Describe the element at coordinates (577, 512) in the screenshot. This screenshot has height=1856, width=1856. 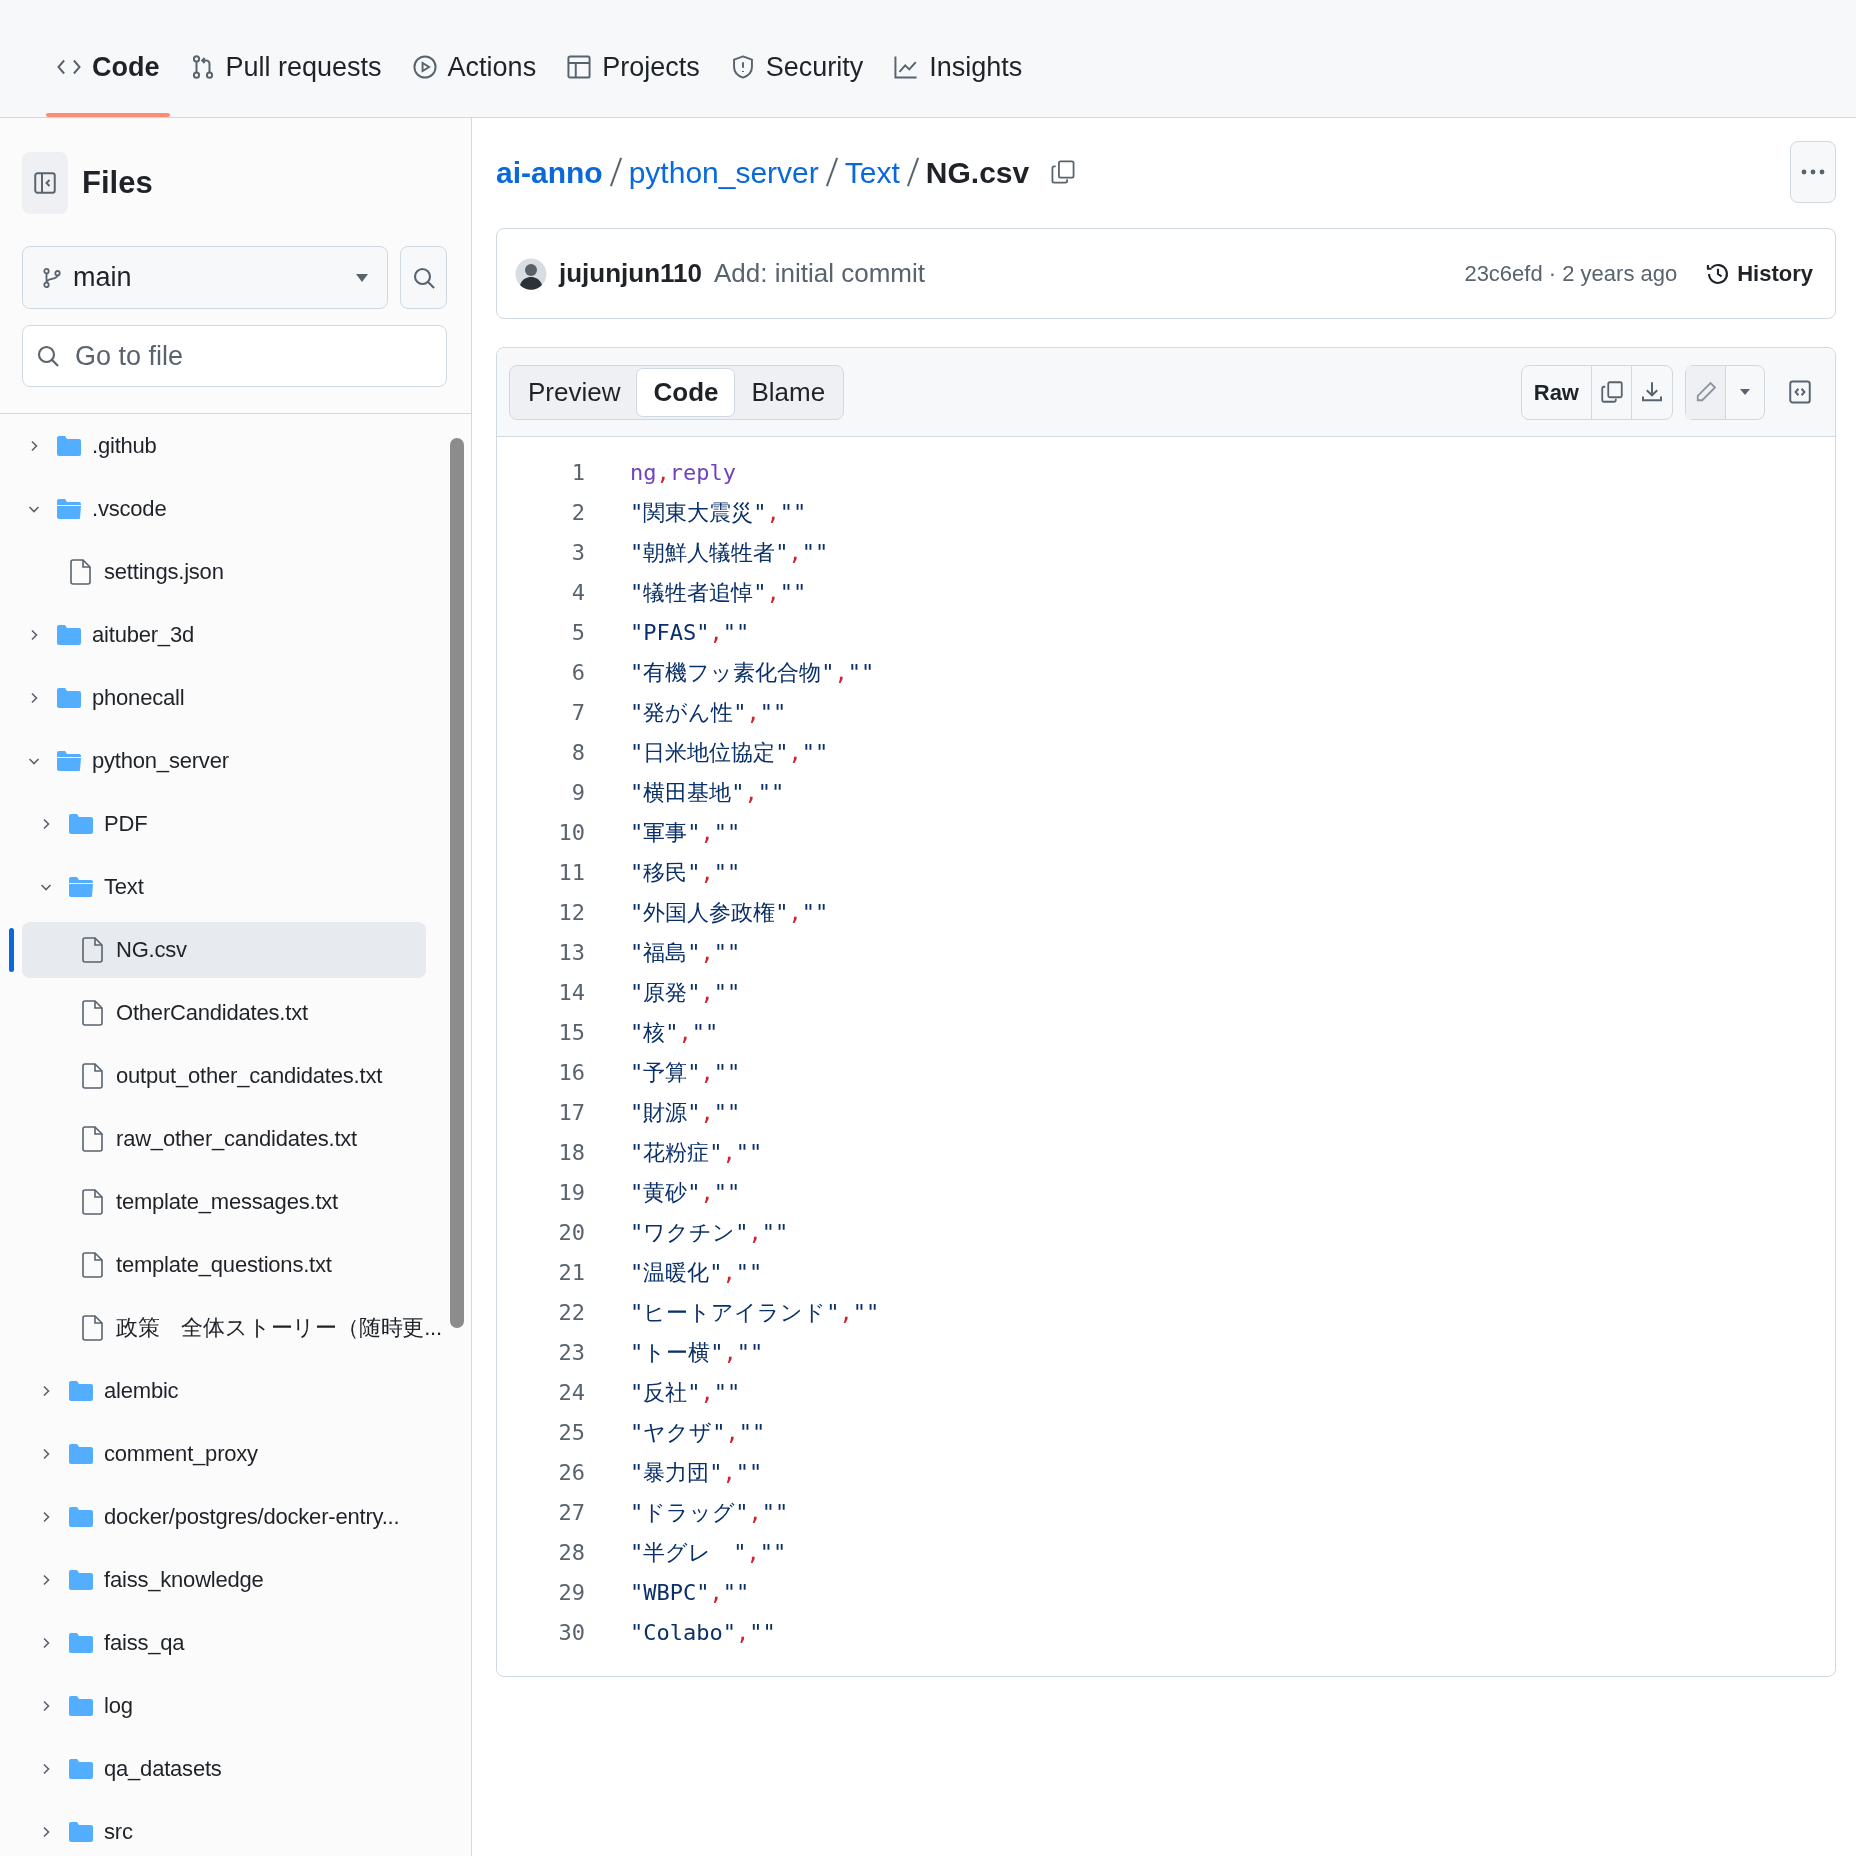
I see `line-number: 2` at that location.